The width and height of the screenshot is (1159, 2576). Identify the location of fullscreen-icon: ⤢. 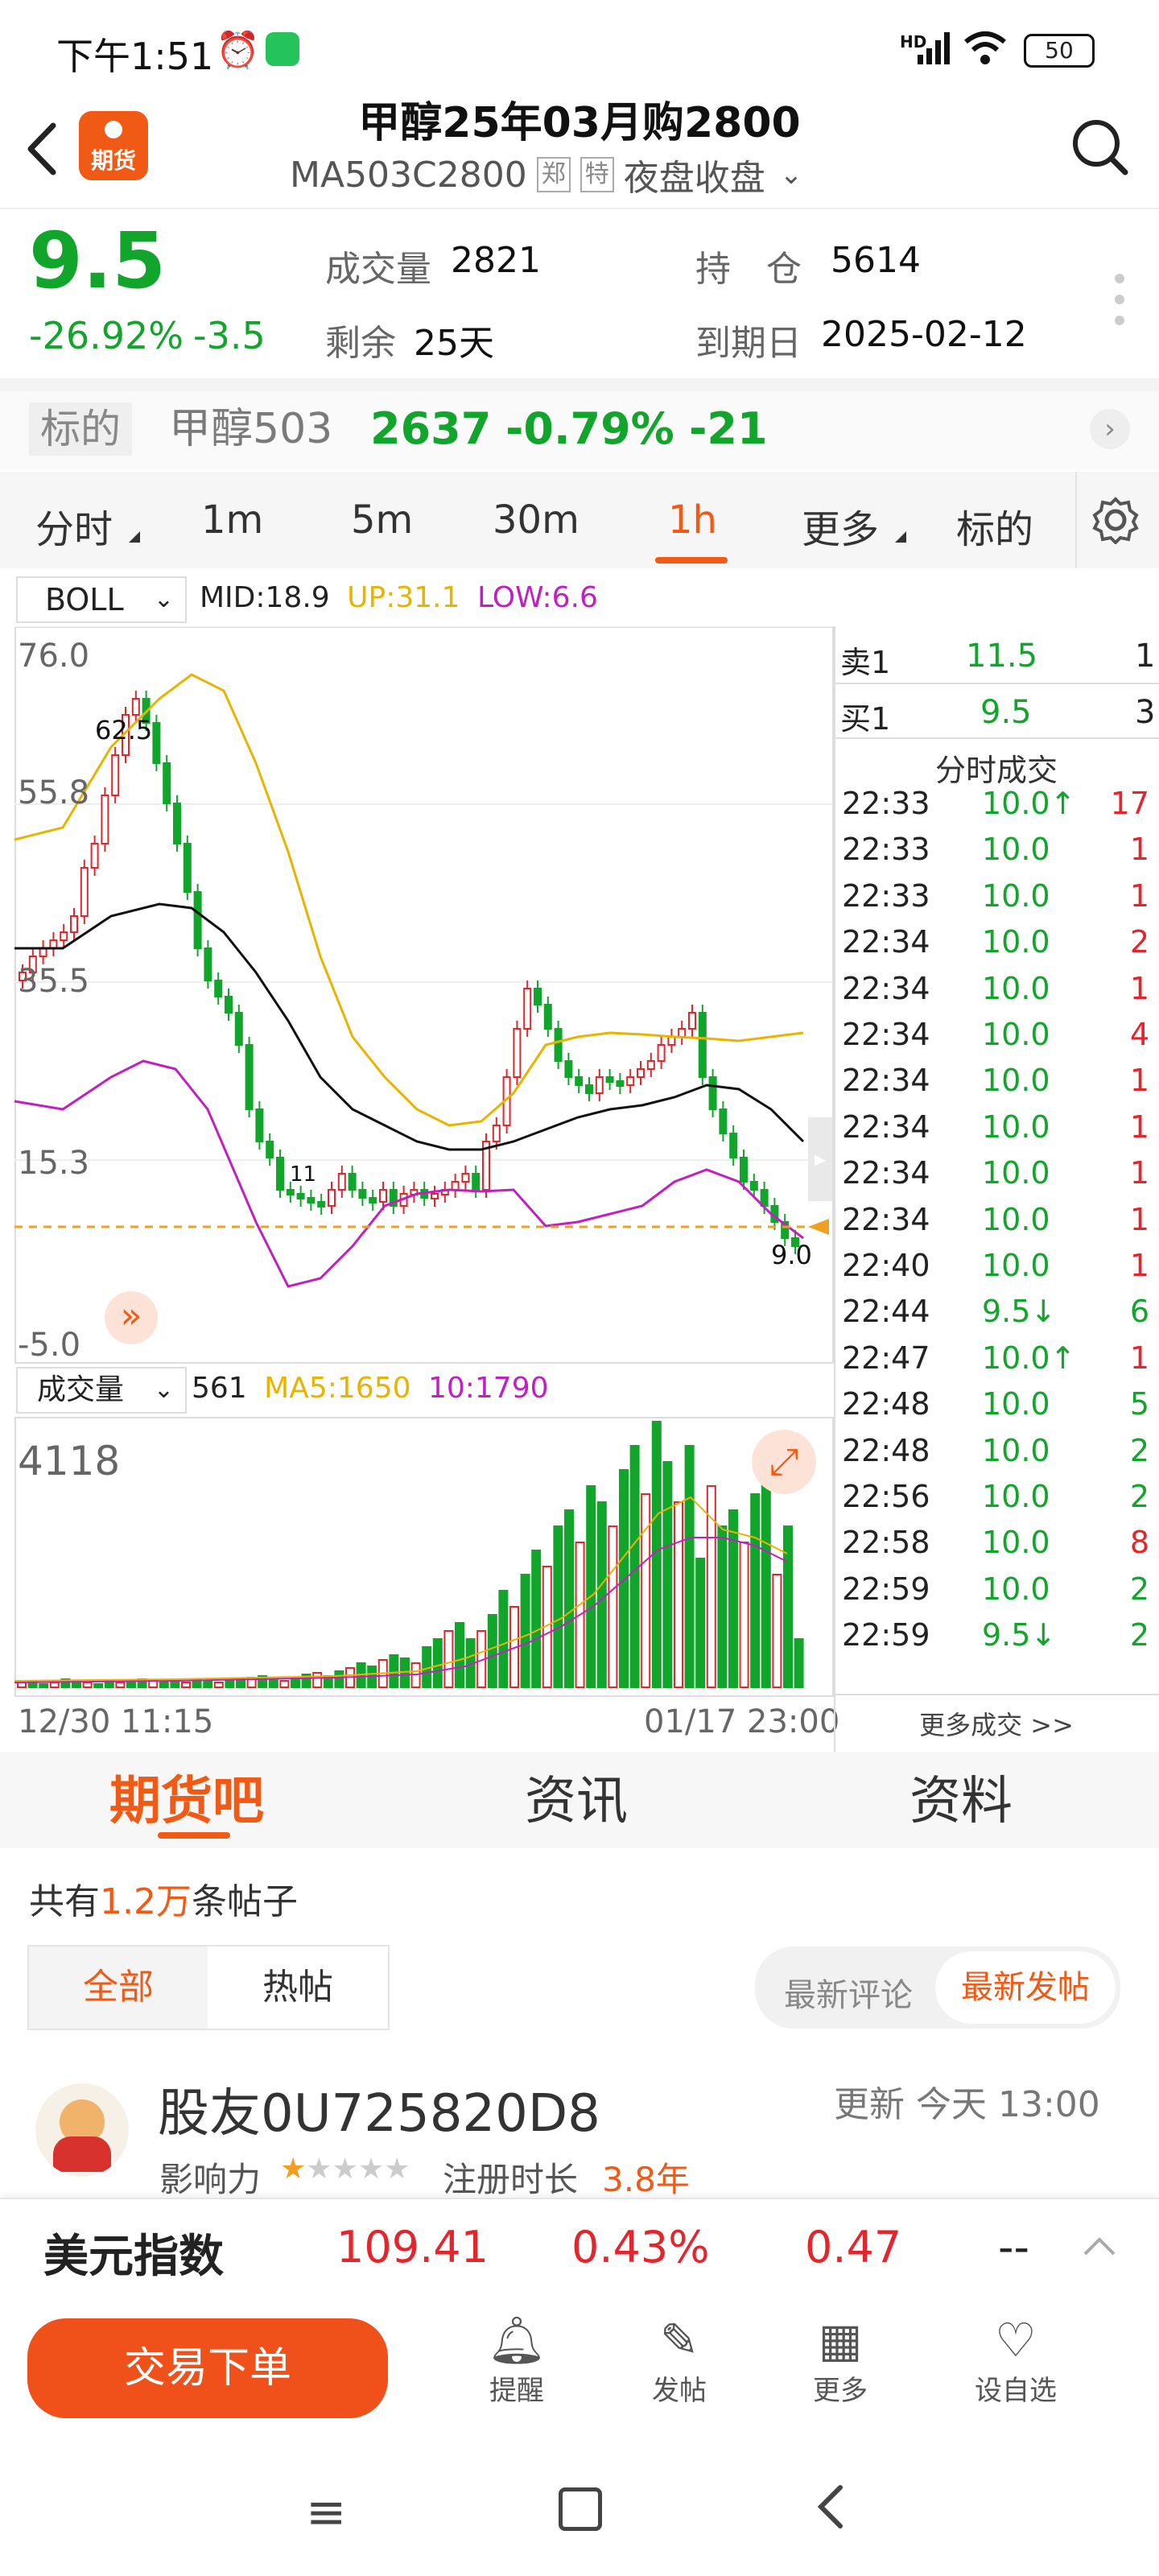
(784, 1462).